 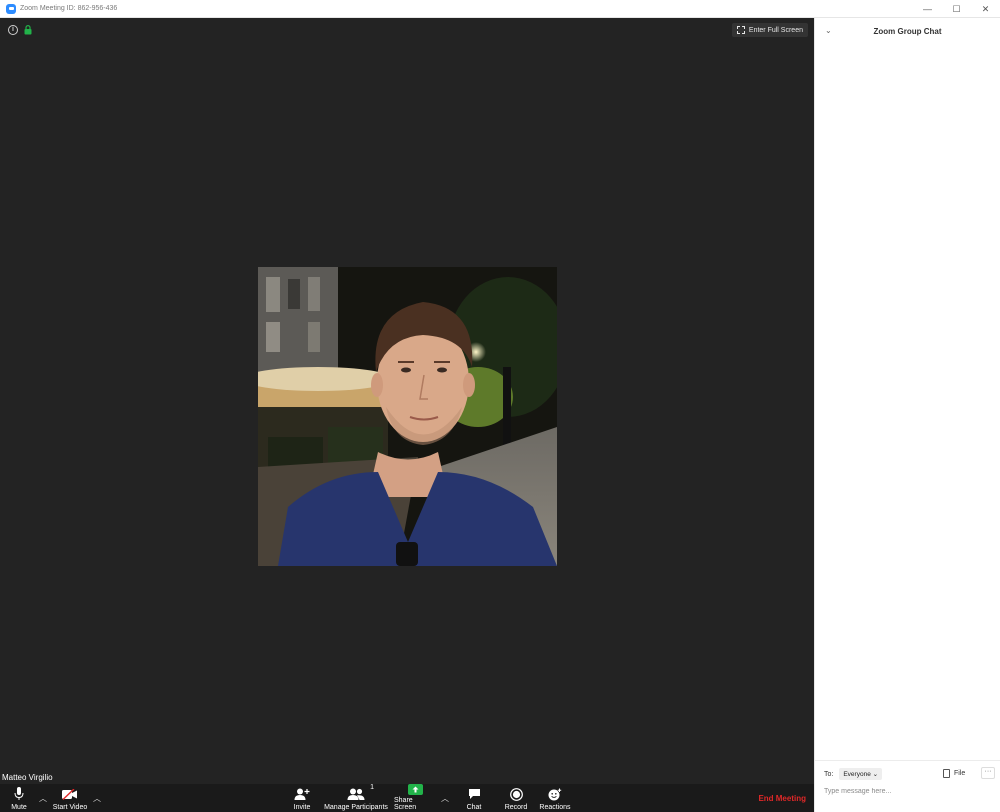 What do you see at coordinates (985, 9) in the screenshot?
I see `close-button: ✕` at bounding box center [985, 9].